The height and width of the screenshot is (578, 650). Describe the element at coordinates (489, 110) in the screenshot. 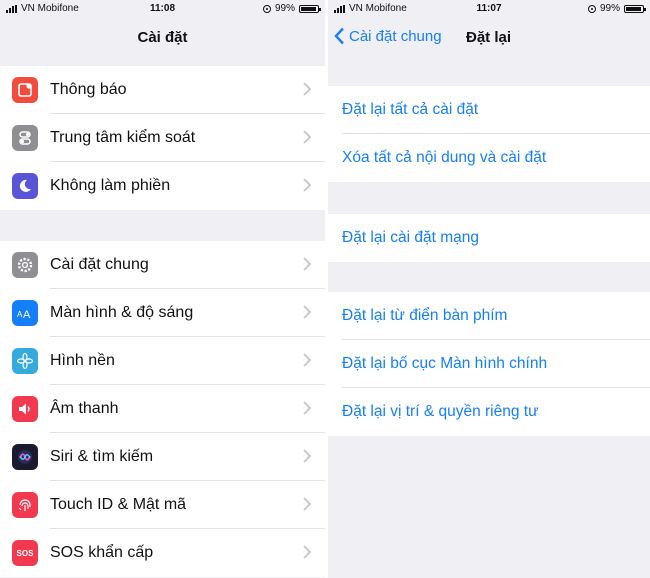

I see `reset-all-settings-button: Đặt lại tất cả cài đặt` at that location.